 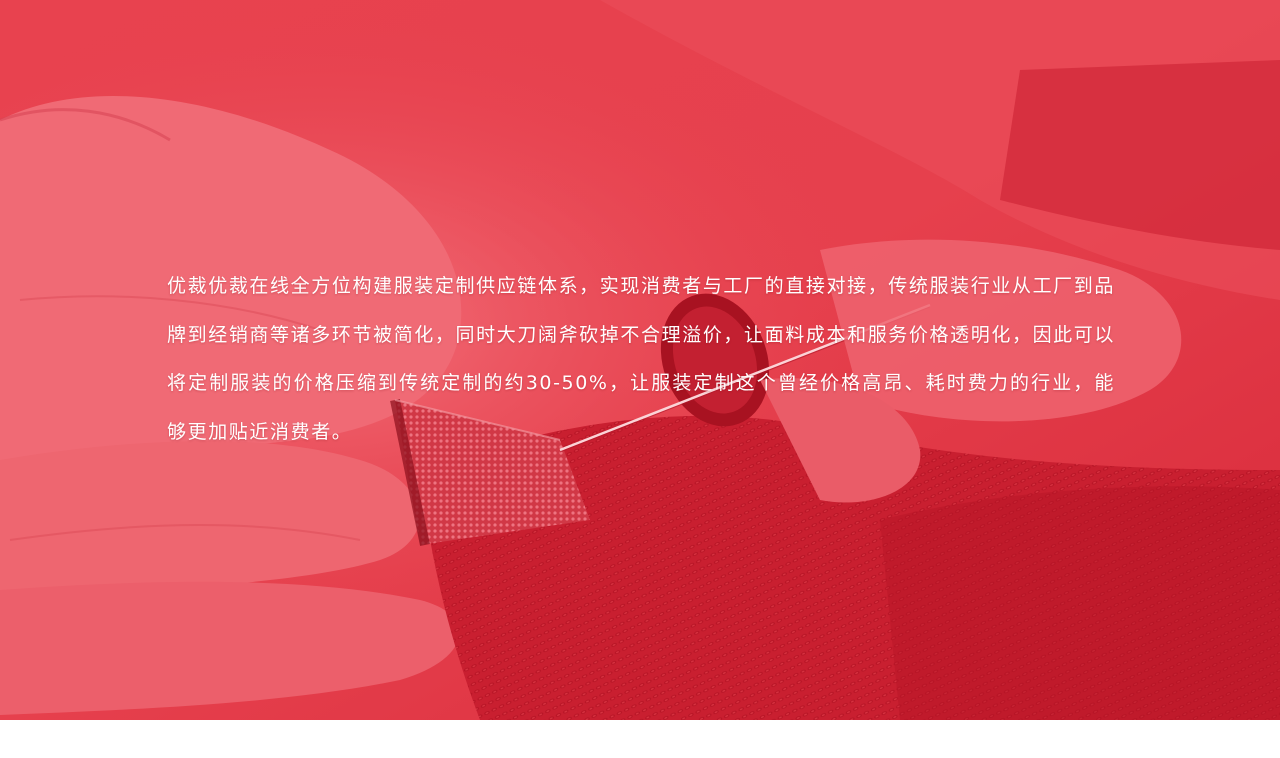 I want to click on page-bottom-area, so click(x=640, y=739).